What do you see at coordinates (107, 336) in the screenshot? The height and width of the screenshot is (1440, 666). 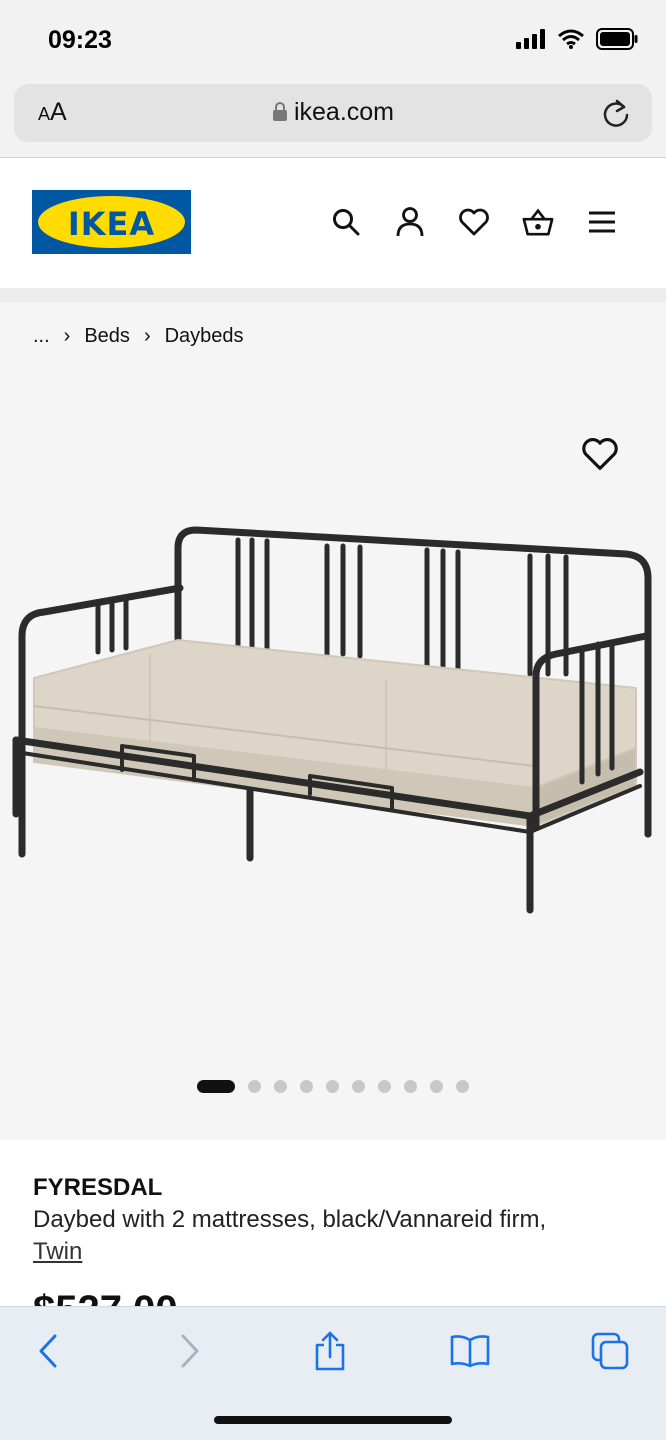 I see `breadcrumb-beds: Beds` at bounding box center [107, 336].